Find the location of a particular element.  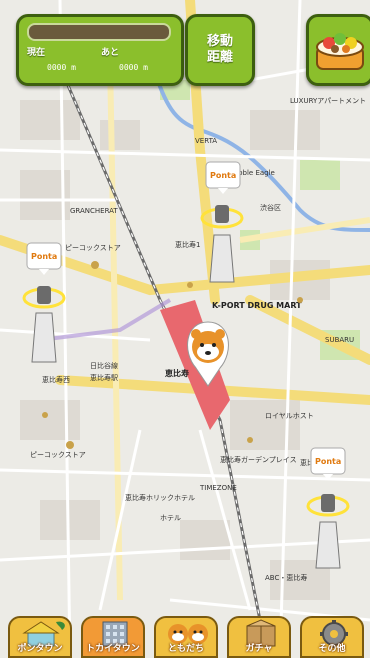

move-distance-label-2: 距離 is located at coordinates (219, 57).